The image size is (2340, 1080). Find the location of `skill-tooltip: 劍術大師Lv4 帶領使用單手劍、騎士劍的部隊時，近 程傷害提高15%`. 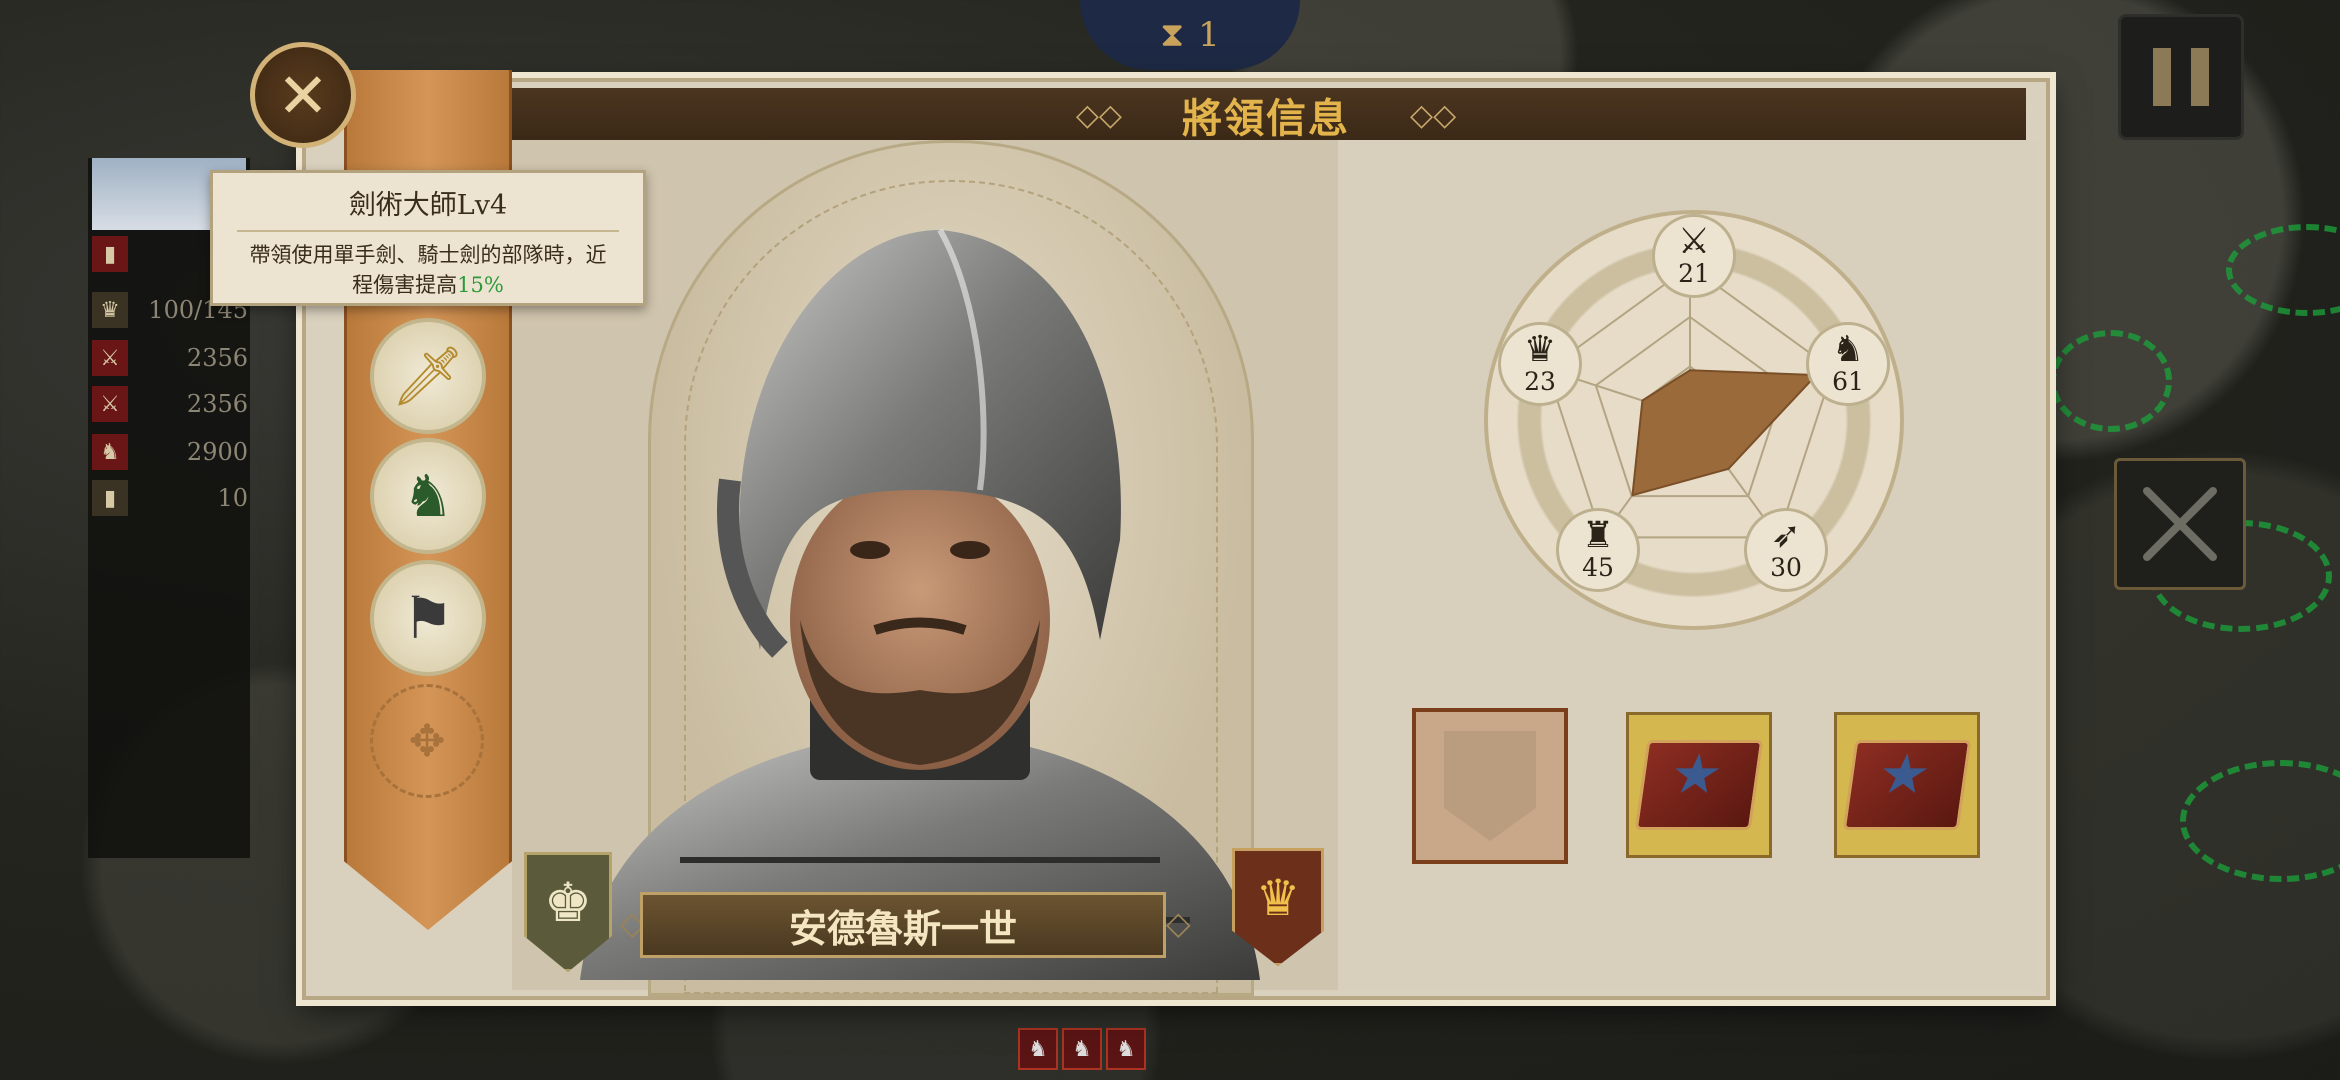

skill-tooltip: 劍術大師Lv4 帶領使用單手劍、騎士劍的部隊時，近 程傷害提高15% is located at coordinates (428, 238).